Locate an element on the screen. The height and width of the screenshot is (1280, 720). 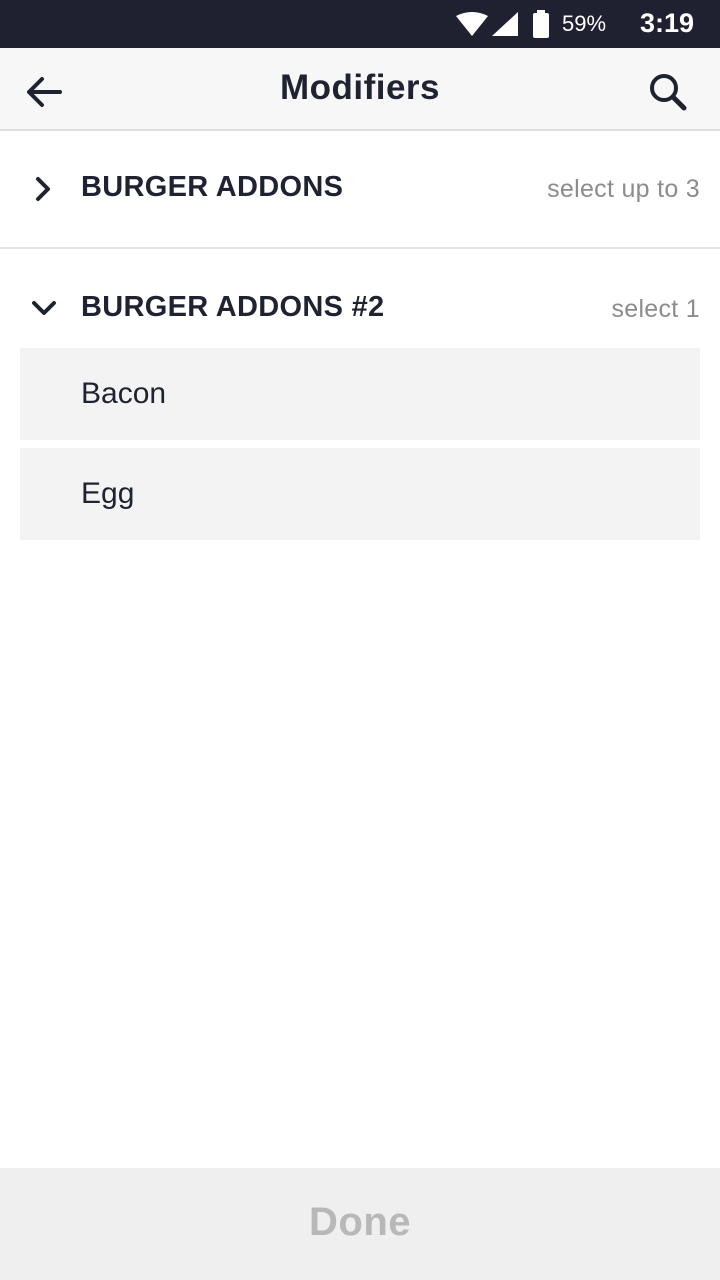
page-title: Modifiers is located at coordinates (360, 87).